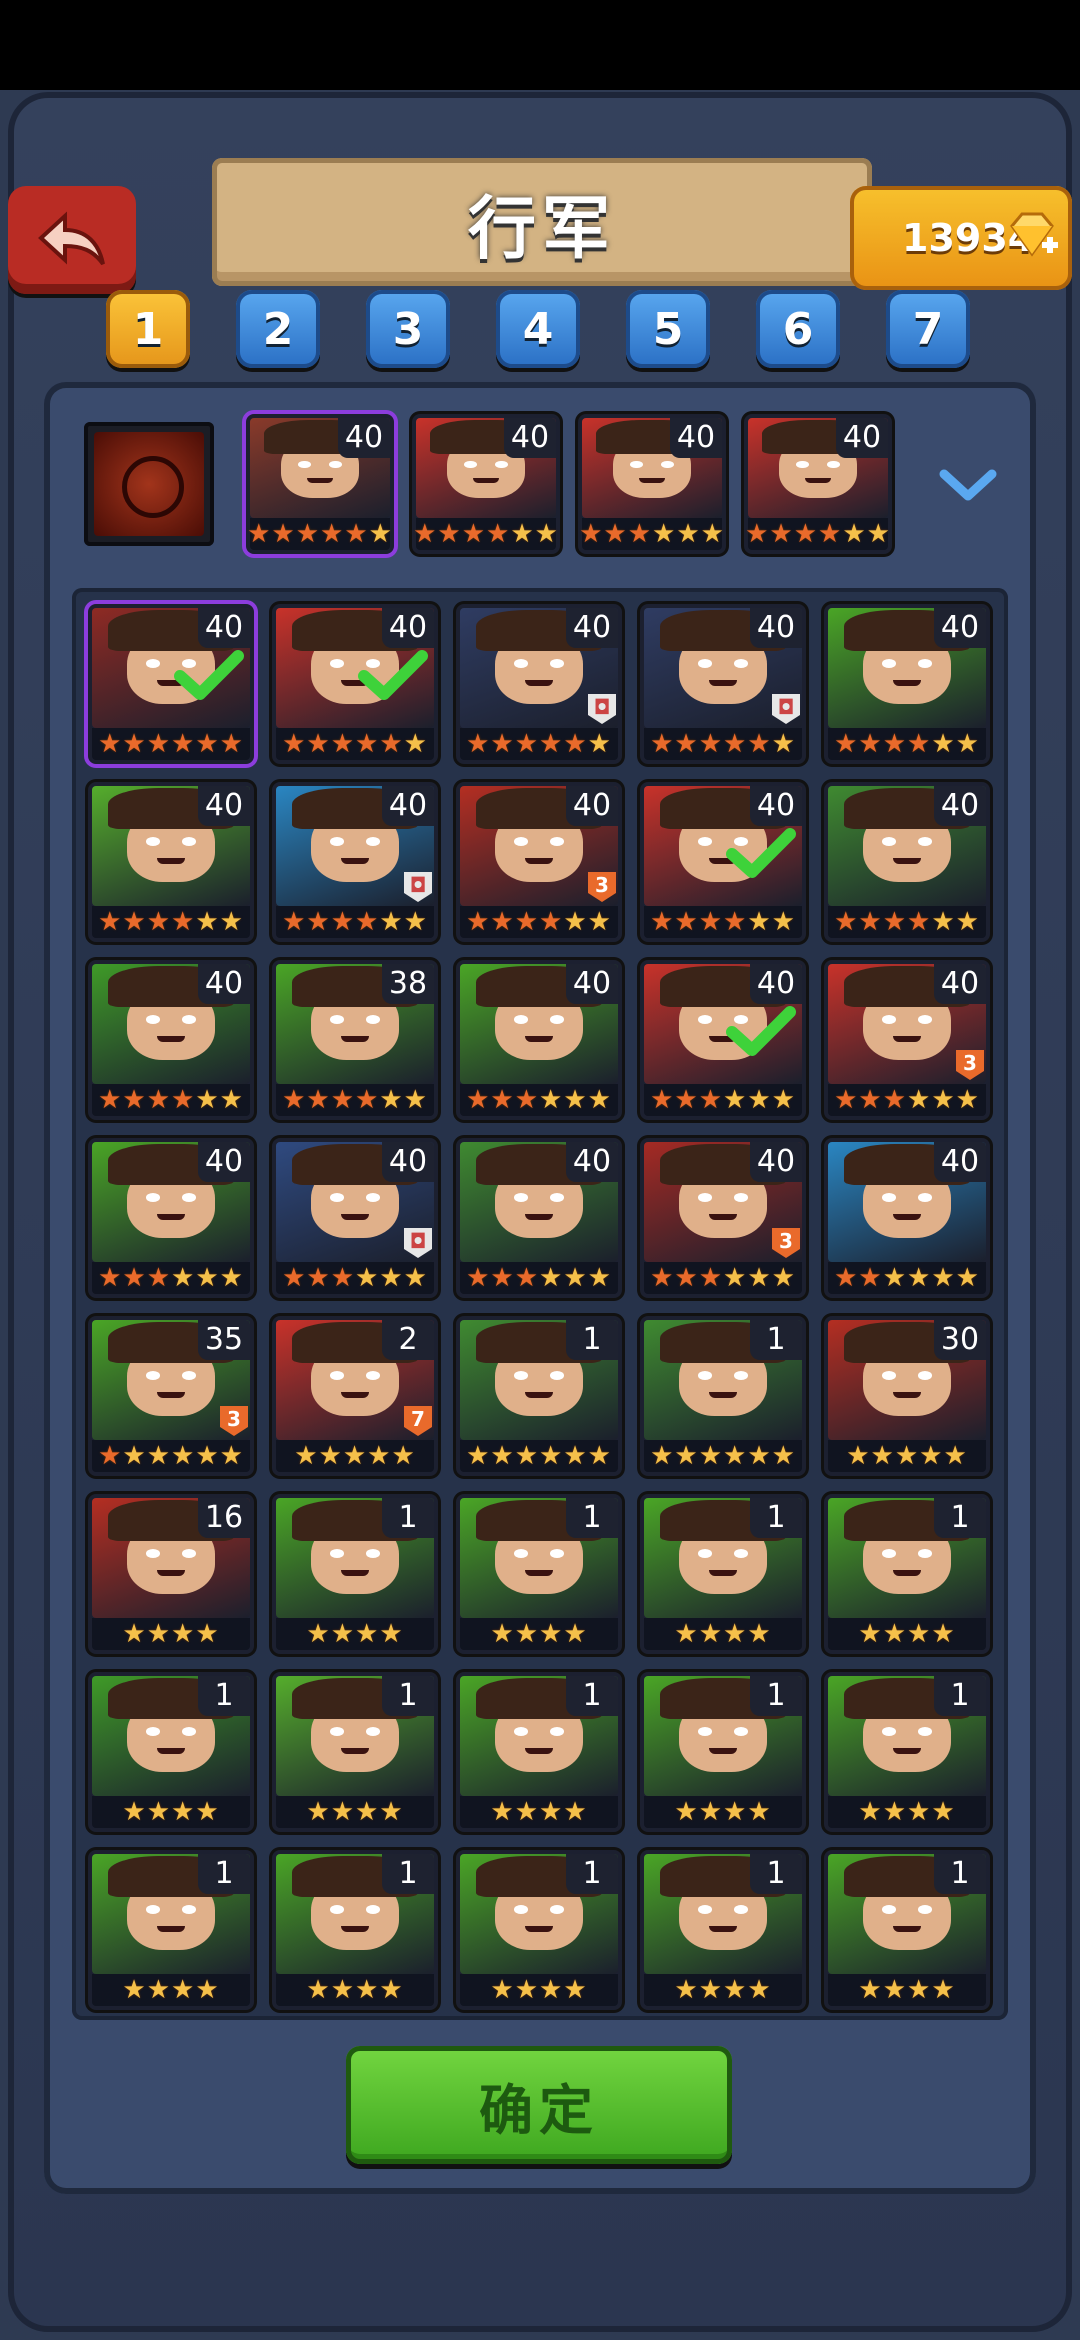 This screenshot has height=2340, width=1080. I want to click on team-slot-4: 40 ★ ★ ★ ★ ★ ★, so click(818, 484).